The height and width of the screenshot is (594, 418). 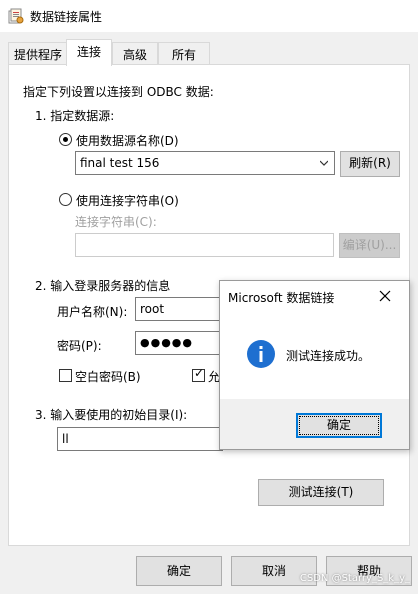 What do you see at coordinates (179, 571) in the screenshot?
I see `ok-button: 确定` at bounding box center [179, 571].